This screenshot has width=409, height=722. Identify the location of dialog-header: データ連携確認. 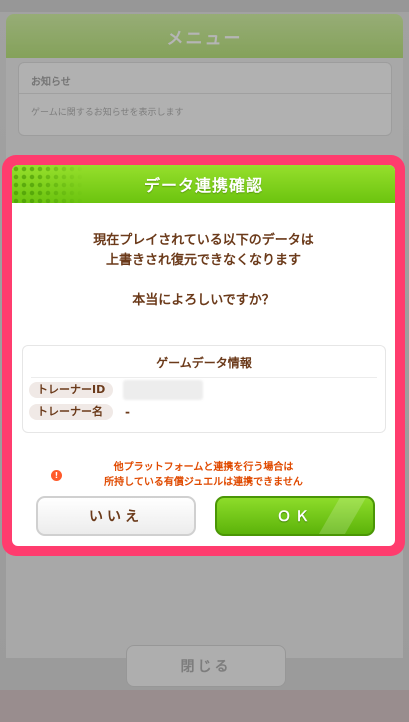
(203, 184).